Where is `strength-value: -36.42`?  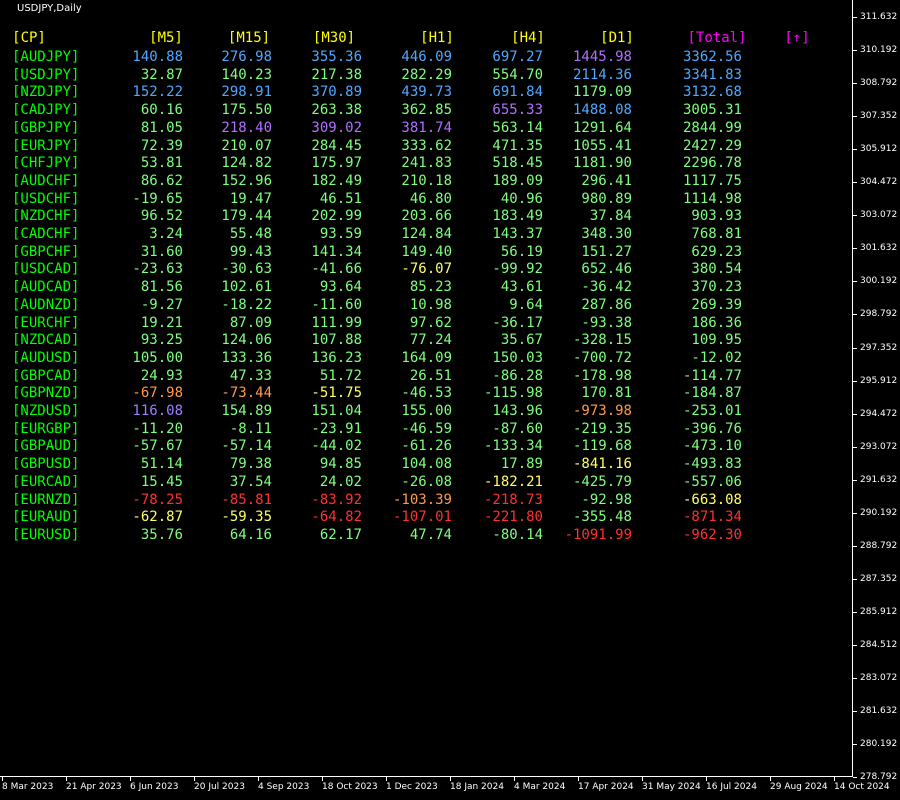 strength-value: -36.42 is located at coordinates (606, 287).